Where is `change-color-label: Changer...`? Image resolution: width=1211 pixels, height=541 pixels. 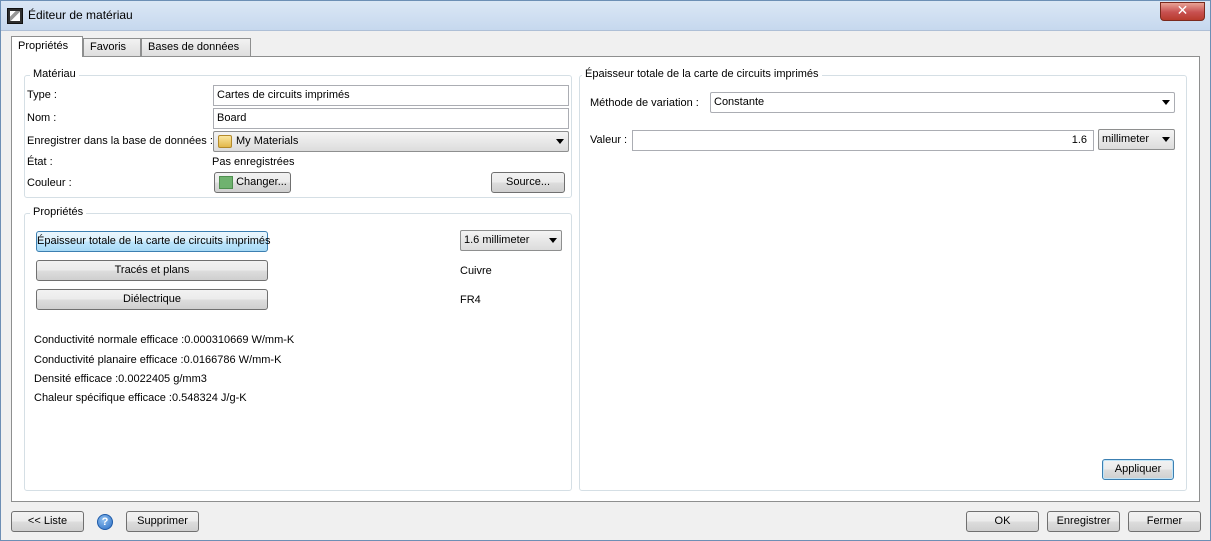 change-color-label: Changer... is located at coordinates (261, 182).